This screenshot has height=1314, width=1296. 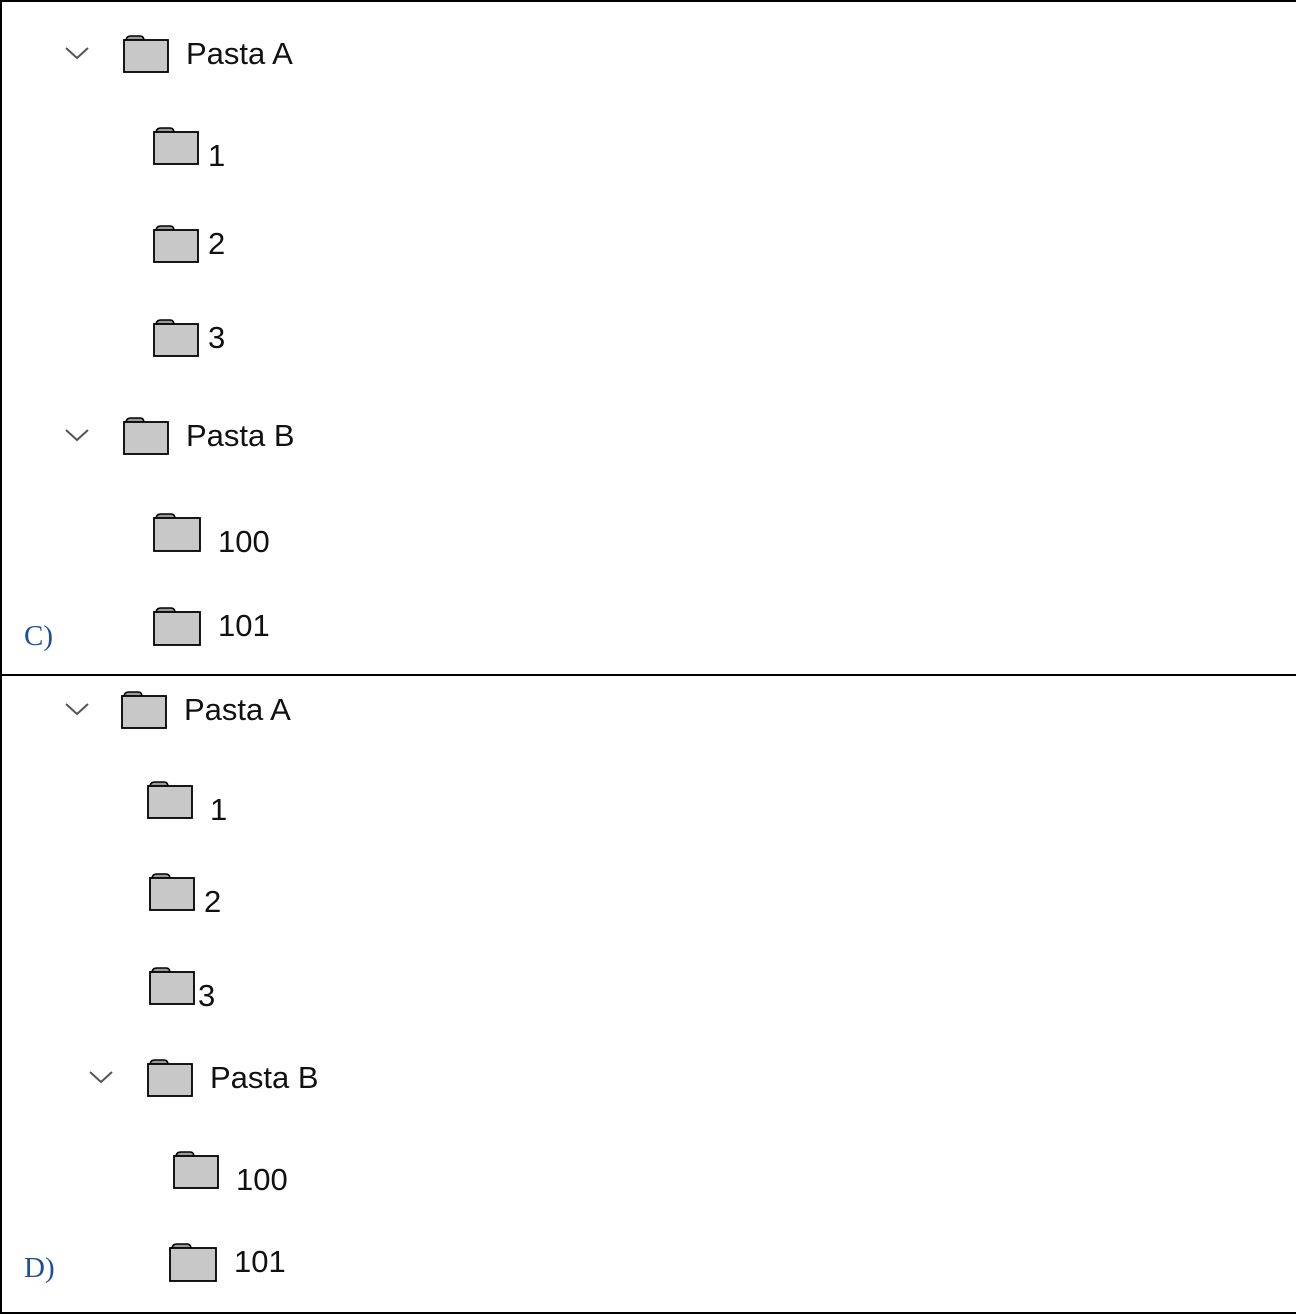 I want to click on panel-letter: D), so click(x=39, y=1268).